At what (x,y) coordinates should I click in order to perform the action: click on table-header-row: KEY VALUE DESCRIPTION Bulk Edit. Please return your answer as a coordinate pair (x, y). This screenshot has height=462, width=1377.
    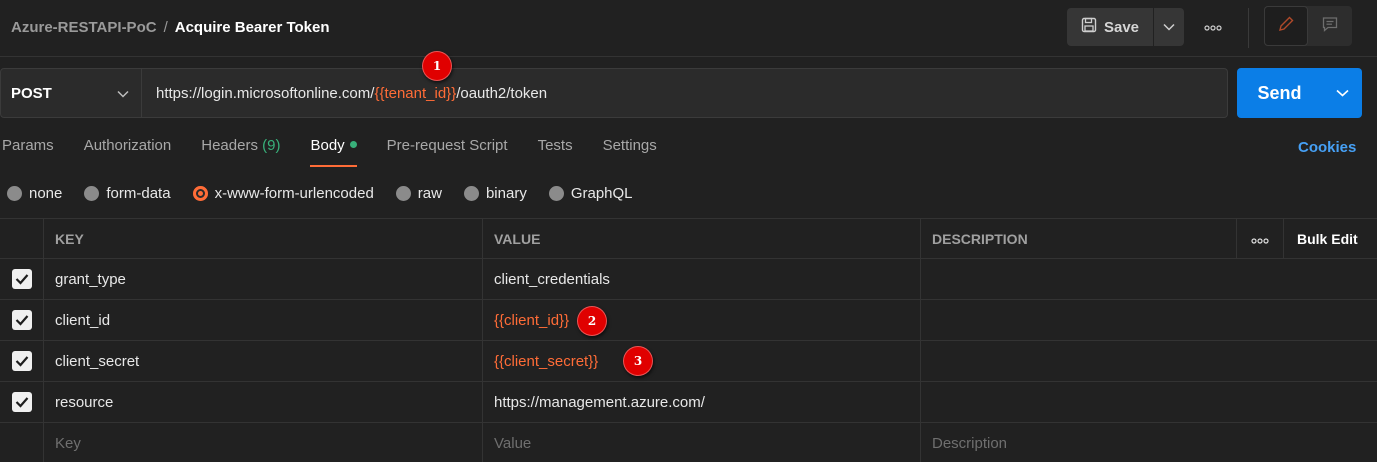
    Looking at the image, I should click on (688, 238).